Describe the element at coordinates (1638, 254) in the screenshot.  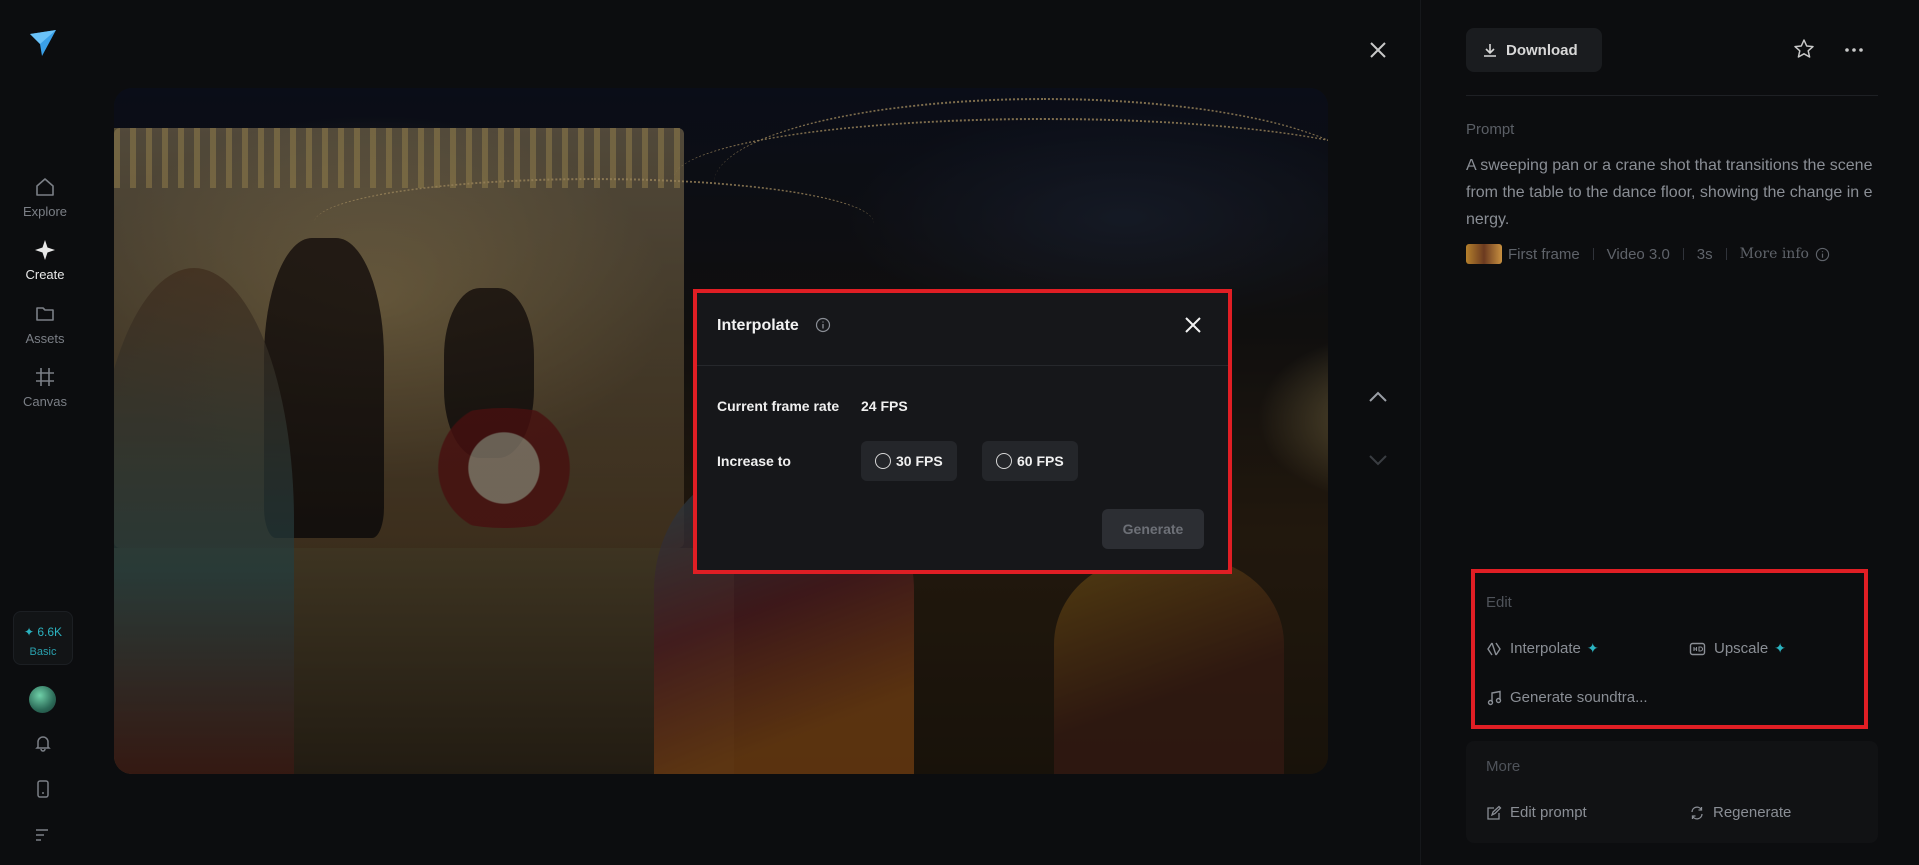
I see `model-label: Video 3.0` at that location.